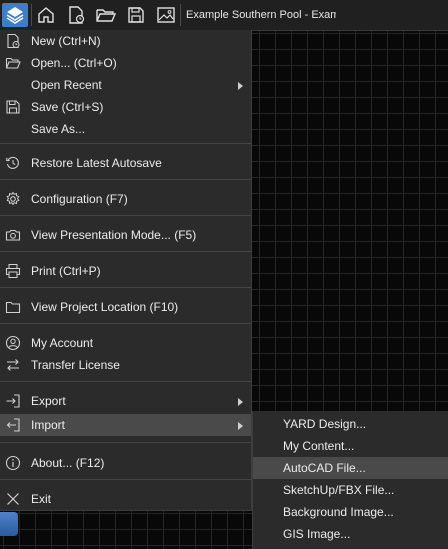  I want to click on menu-item-exit-label: Exit, so click(41, 499).